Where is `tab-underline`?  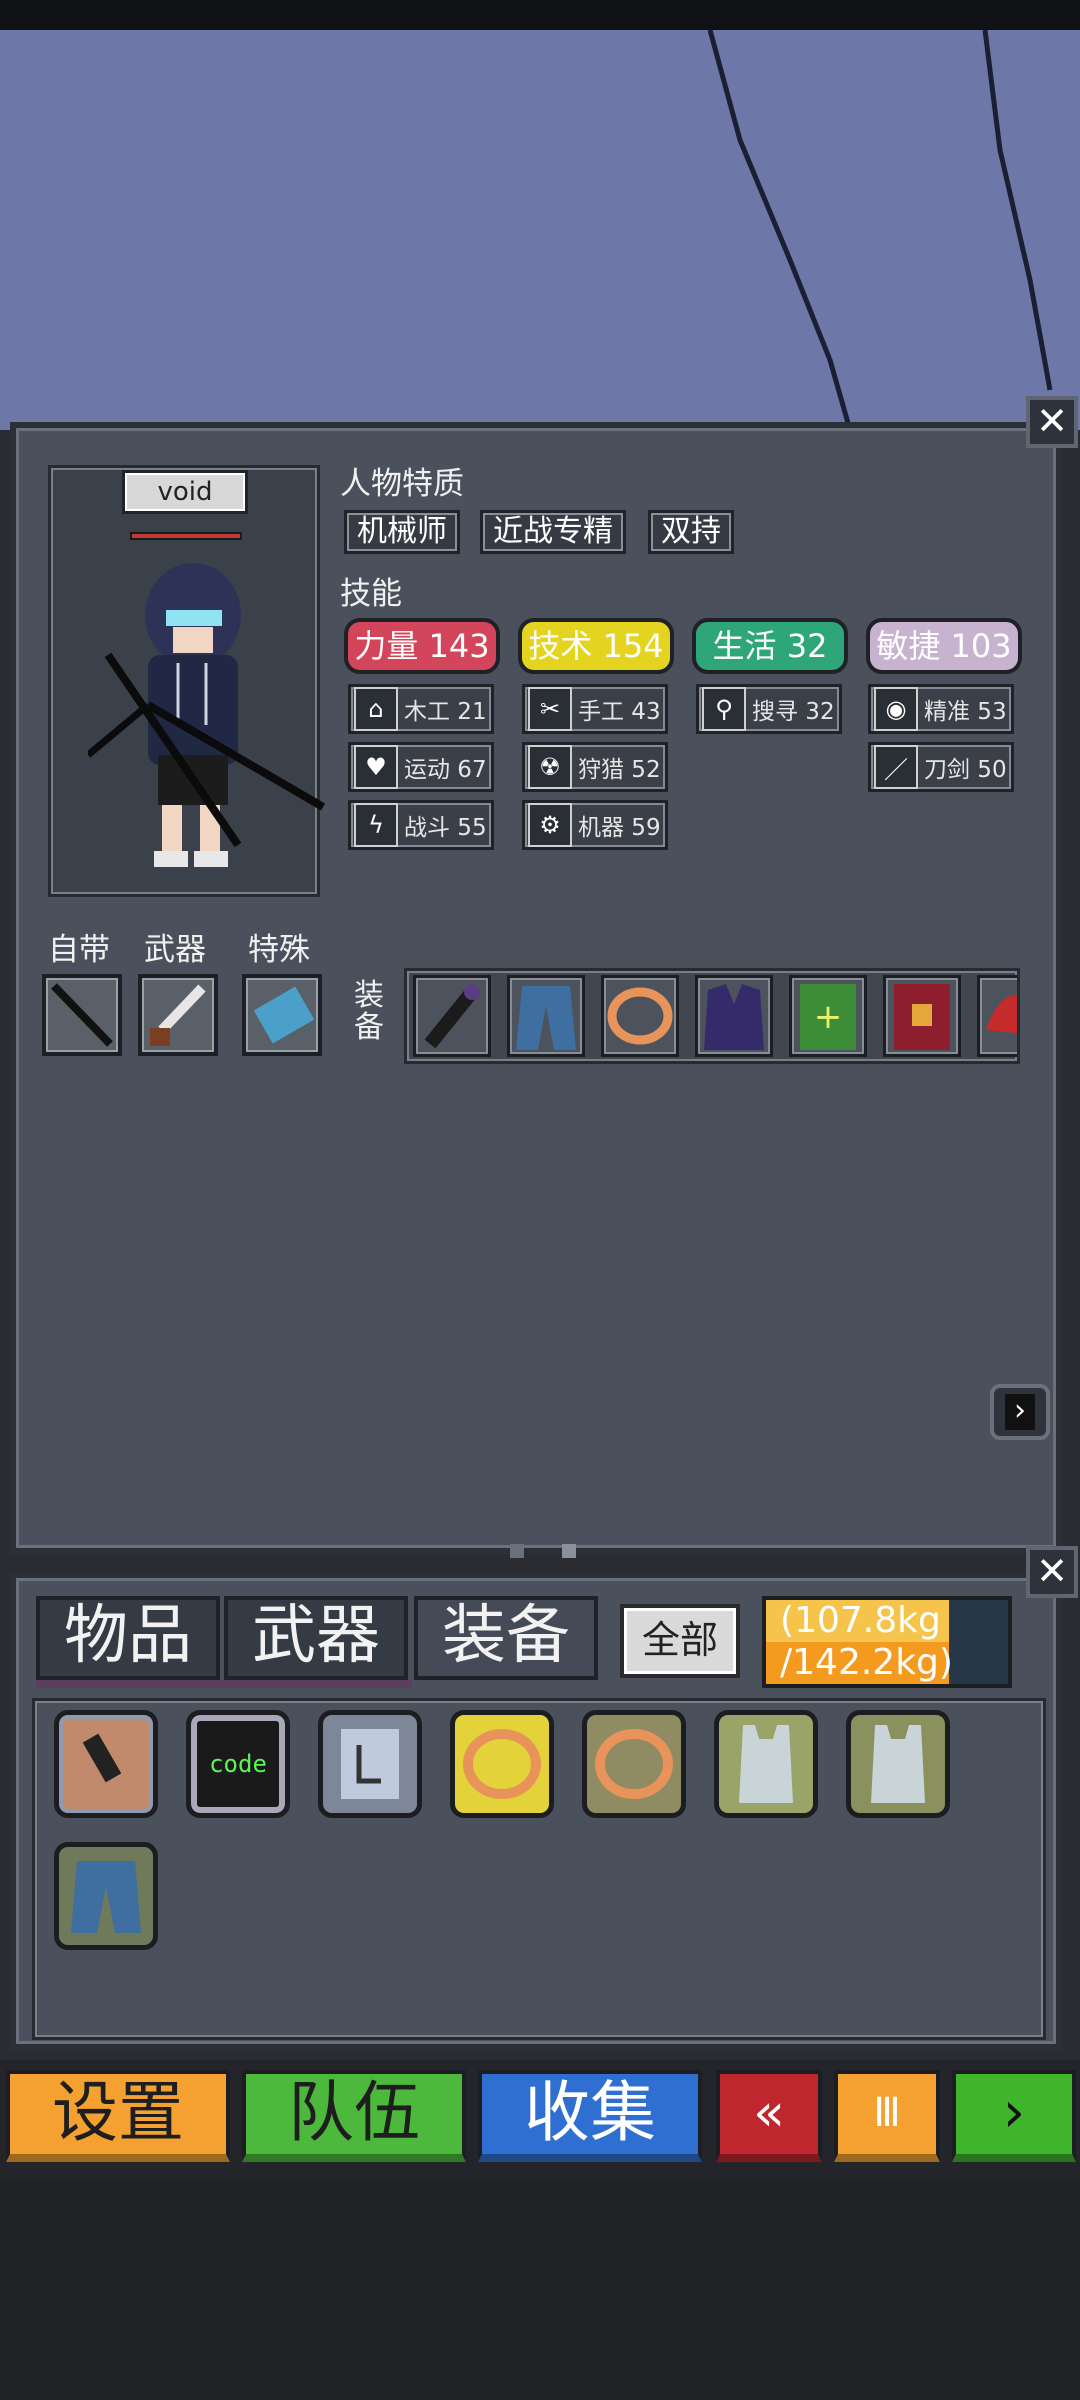 tab-underline is located at coordinates (224, 1684).